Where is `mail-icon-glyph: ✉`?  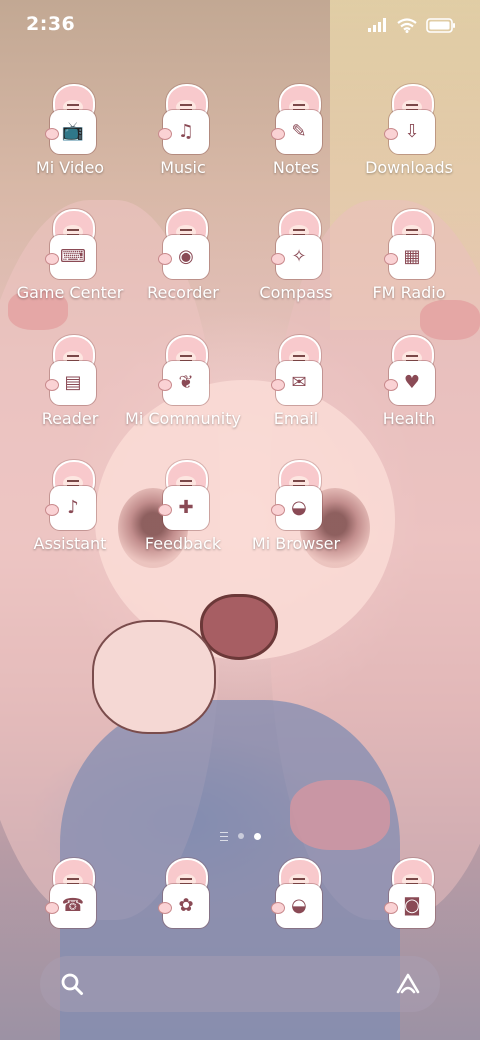 mail-icon-glyph: ✉ is located at coordinates (299, 382).